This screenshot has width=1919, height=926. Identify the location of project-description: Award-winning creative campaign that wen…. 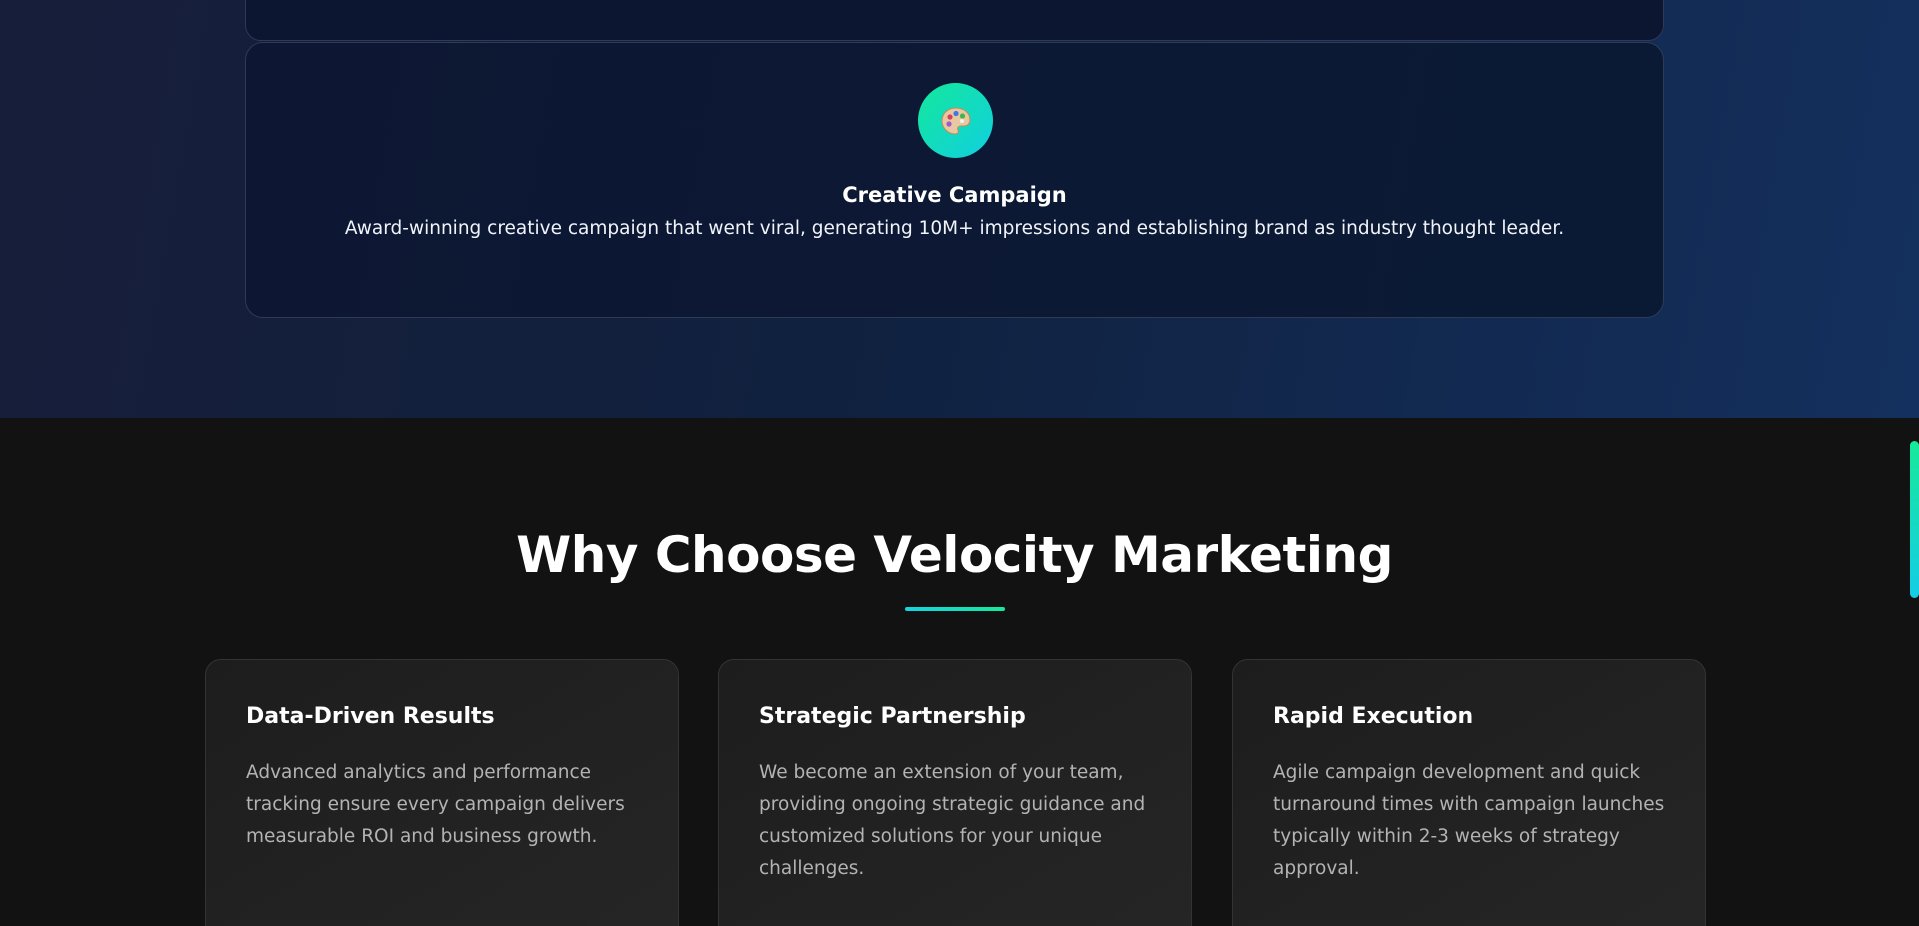
(954, 228).